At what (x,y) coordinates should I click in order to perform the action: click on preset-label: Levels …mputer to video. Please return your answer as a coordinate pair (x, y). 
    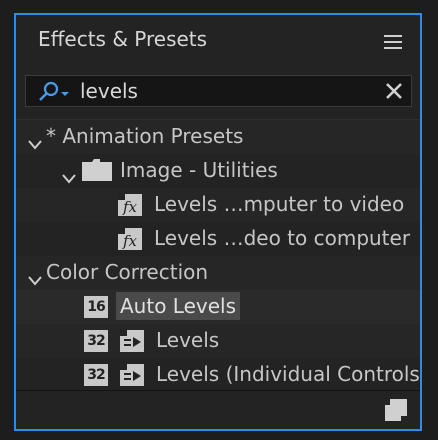
    Looking at the image, I should click on (279, 204).